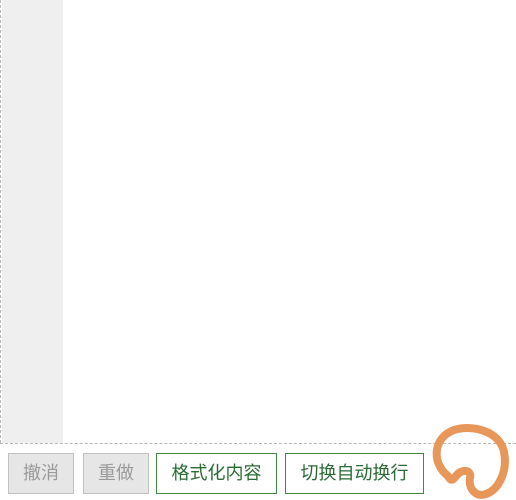  I want to click on format-content-button: 格式化内容, so click(216, 473).